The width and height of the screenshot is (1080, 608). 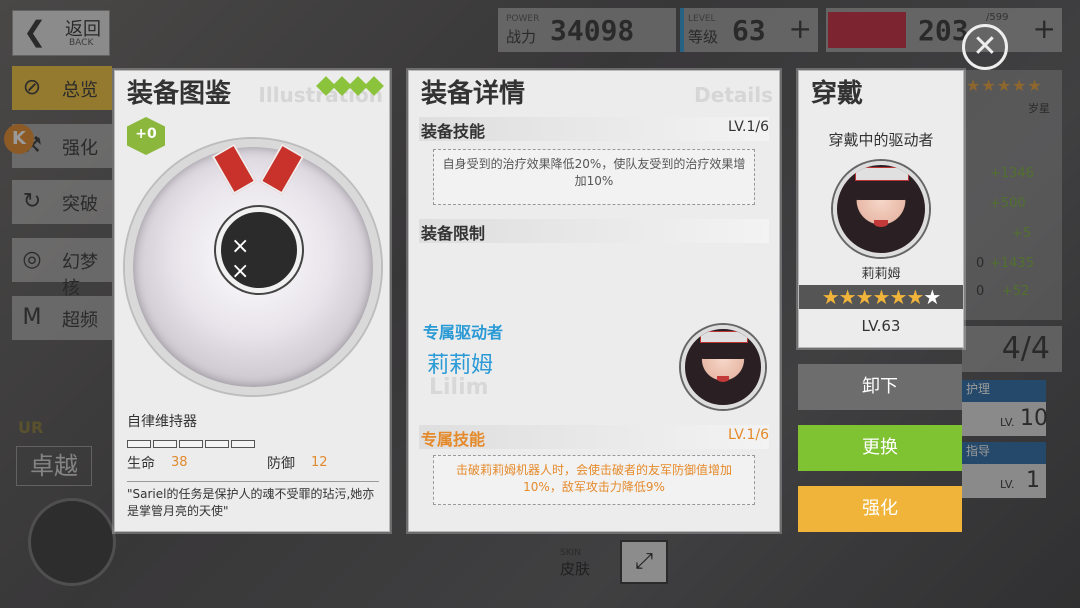 What do you see at coordinates (881, 326) in the screenshot?
I see `wearing-driver-level: LV.63` at bounding box center [881, 326].